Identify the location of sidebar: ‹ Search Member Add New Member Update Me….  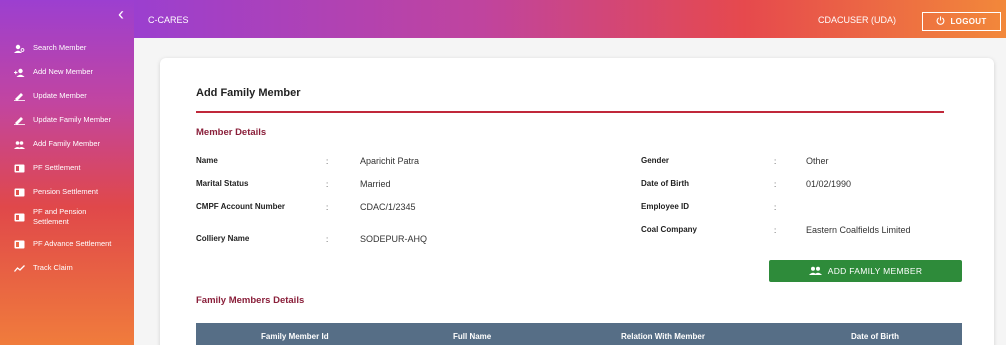
(67, 172).